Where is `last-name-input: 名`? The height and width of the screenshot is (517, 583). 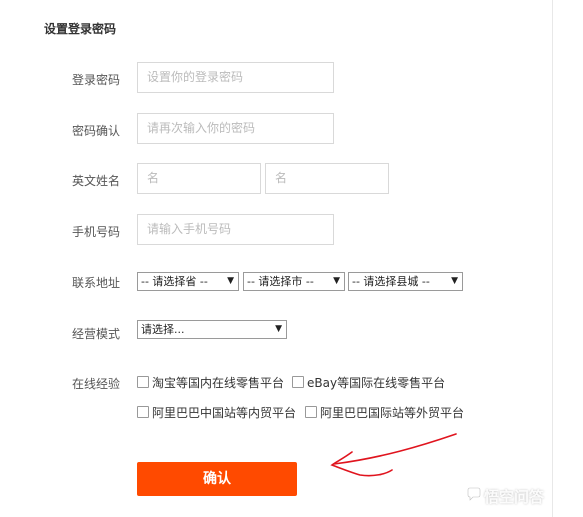
last-name-input: 名 is located at coordinates (327, 178).